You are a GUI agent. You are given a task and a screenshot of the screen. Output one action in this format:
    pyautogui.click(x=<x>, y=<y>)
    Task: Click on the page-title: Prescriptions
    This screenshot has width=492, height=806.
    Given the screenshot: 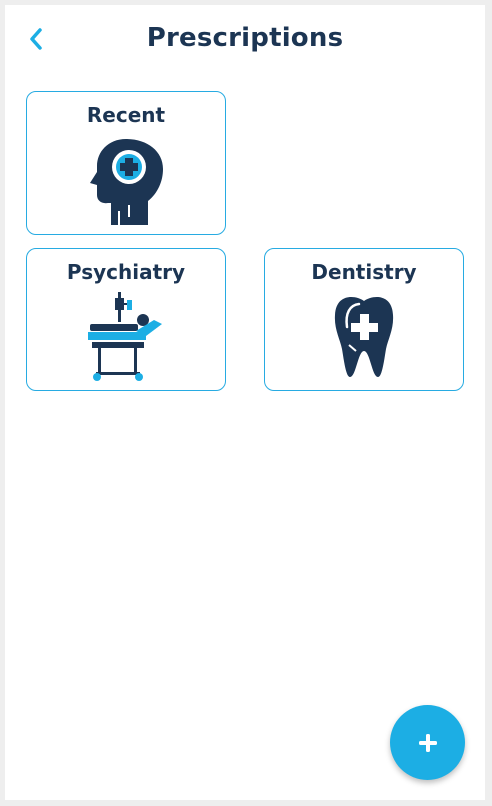 What is the action you would take?
    pyautogui.click(x=245, y=38)
    